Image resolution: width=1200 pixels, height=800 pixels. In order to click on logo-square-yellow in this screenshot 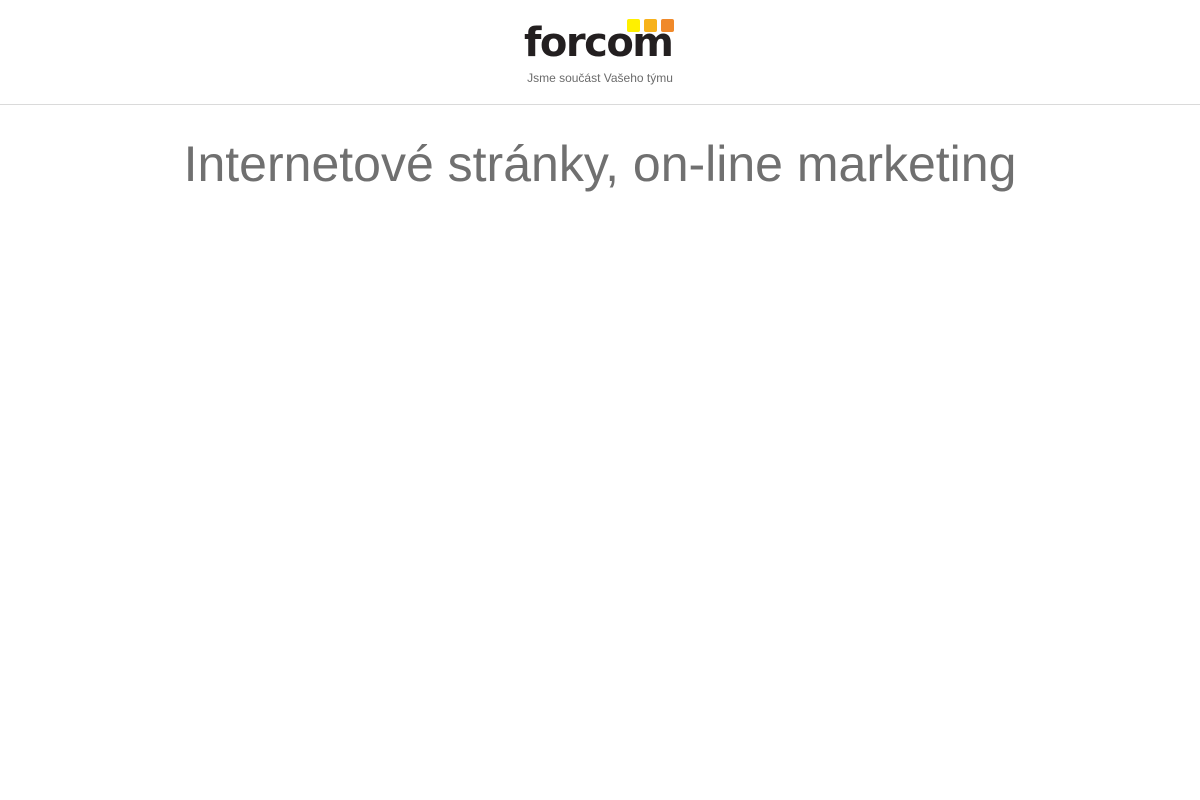, I will do `click(633, 25)`.